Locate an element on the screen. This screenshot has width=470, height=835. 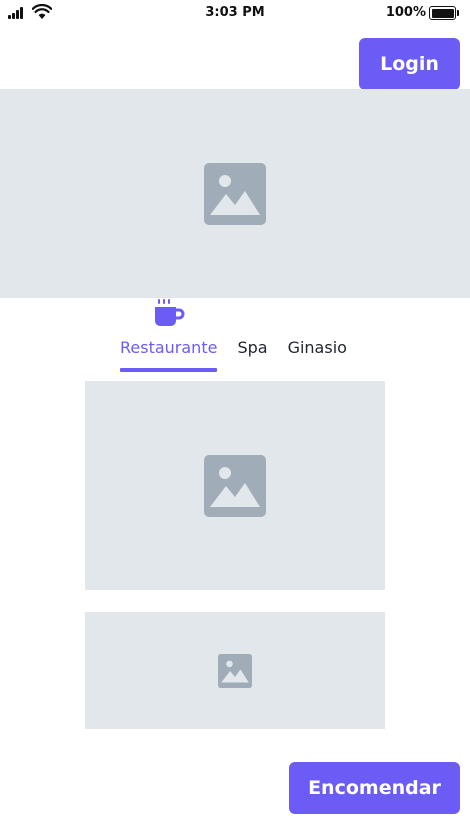
battery-percent: 100% is located at coordinates (405, 12).